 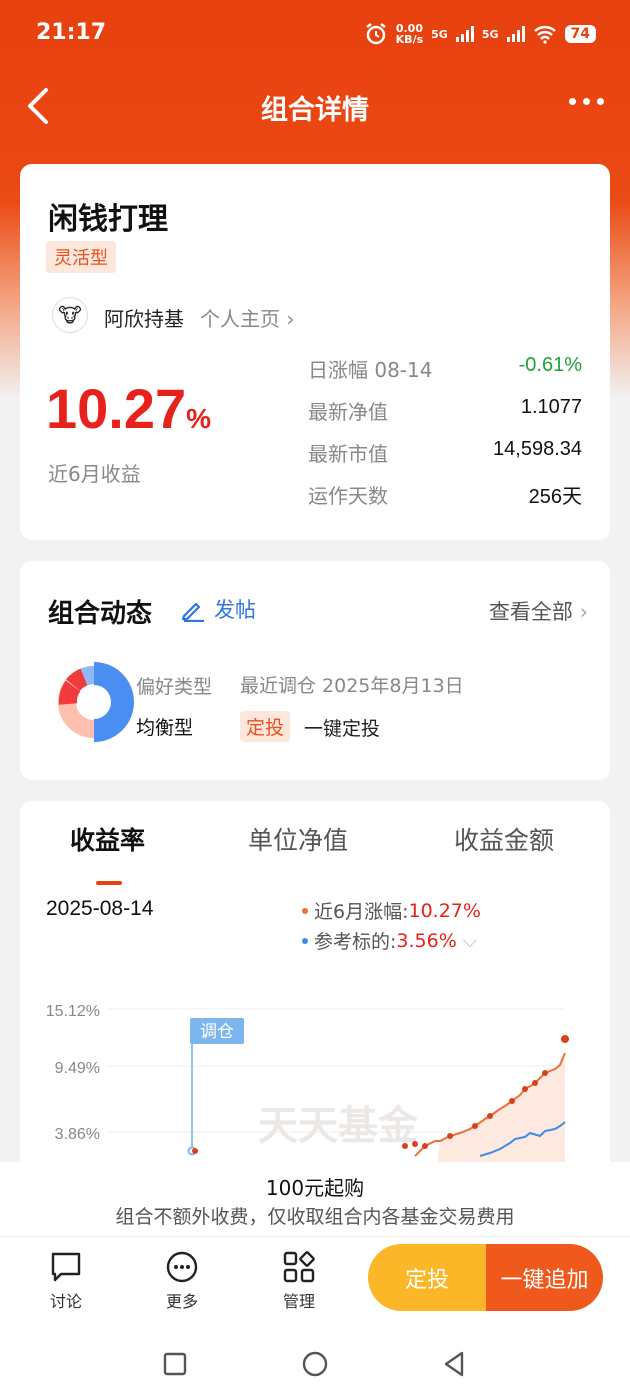 I want to click on fund-name: 闲钱打理, so click(x=108, y=219).